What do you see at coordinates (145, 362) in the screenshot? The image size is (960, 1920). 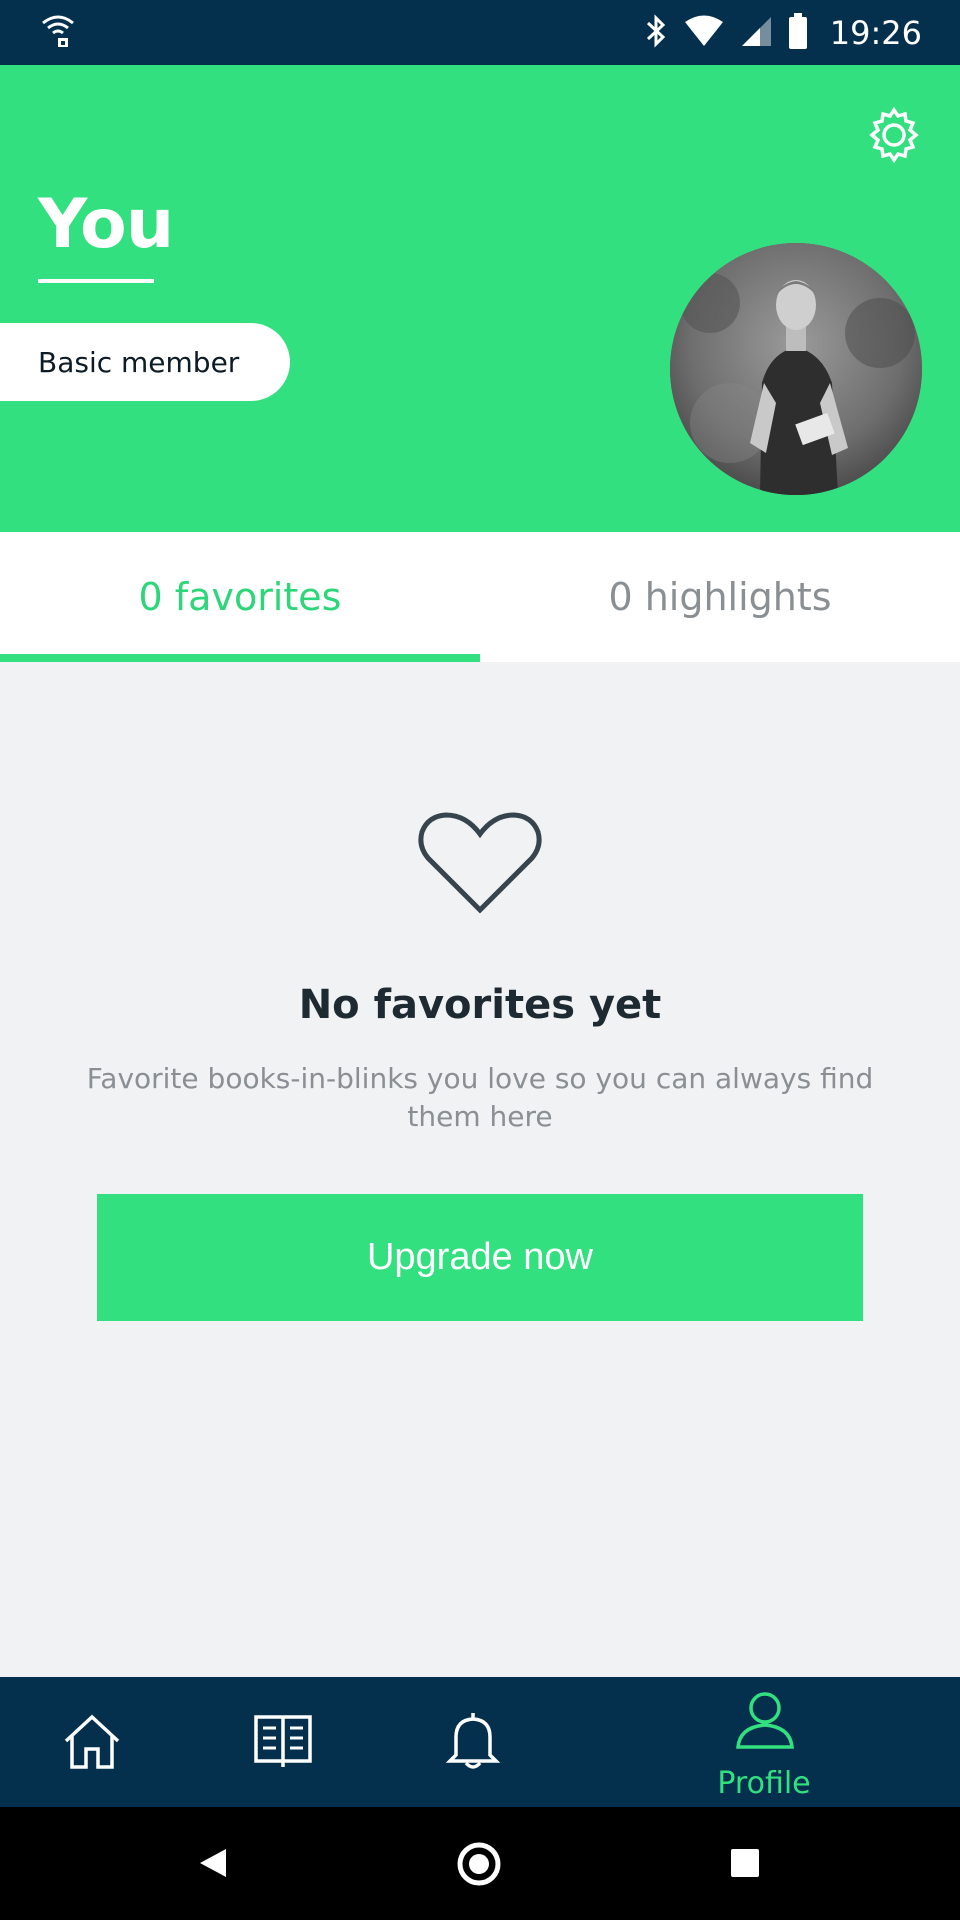 I see `membership-badge: Basic member` at bounding box center [145, 362].